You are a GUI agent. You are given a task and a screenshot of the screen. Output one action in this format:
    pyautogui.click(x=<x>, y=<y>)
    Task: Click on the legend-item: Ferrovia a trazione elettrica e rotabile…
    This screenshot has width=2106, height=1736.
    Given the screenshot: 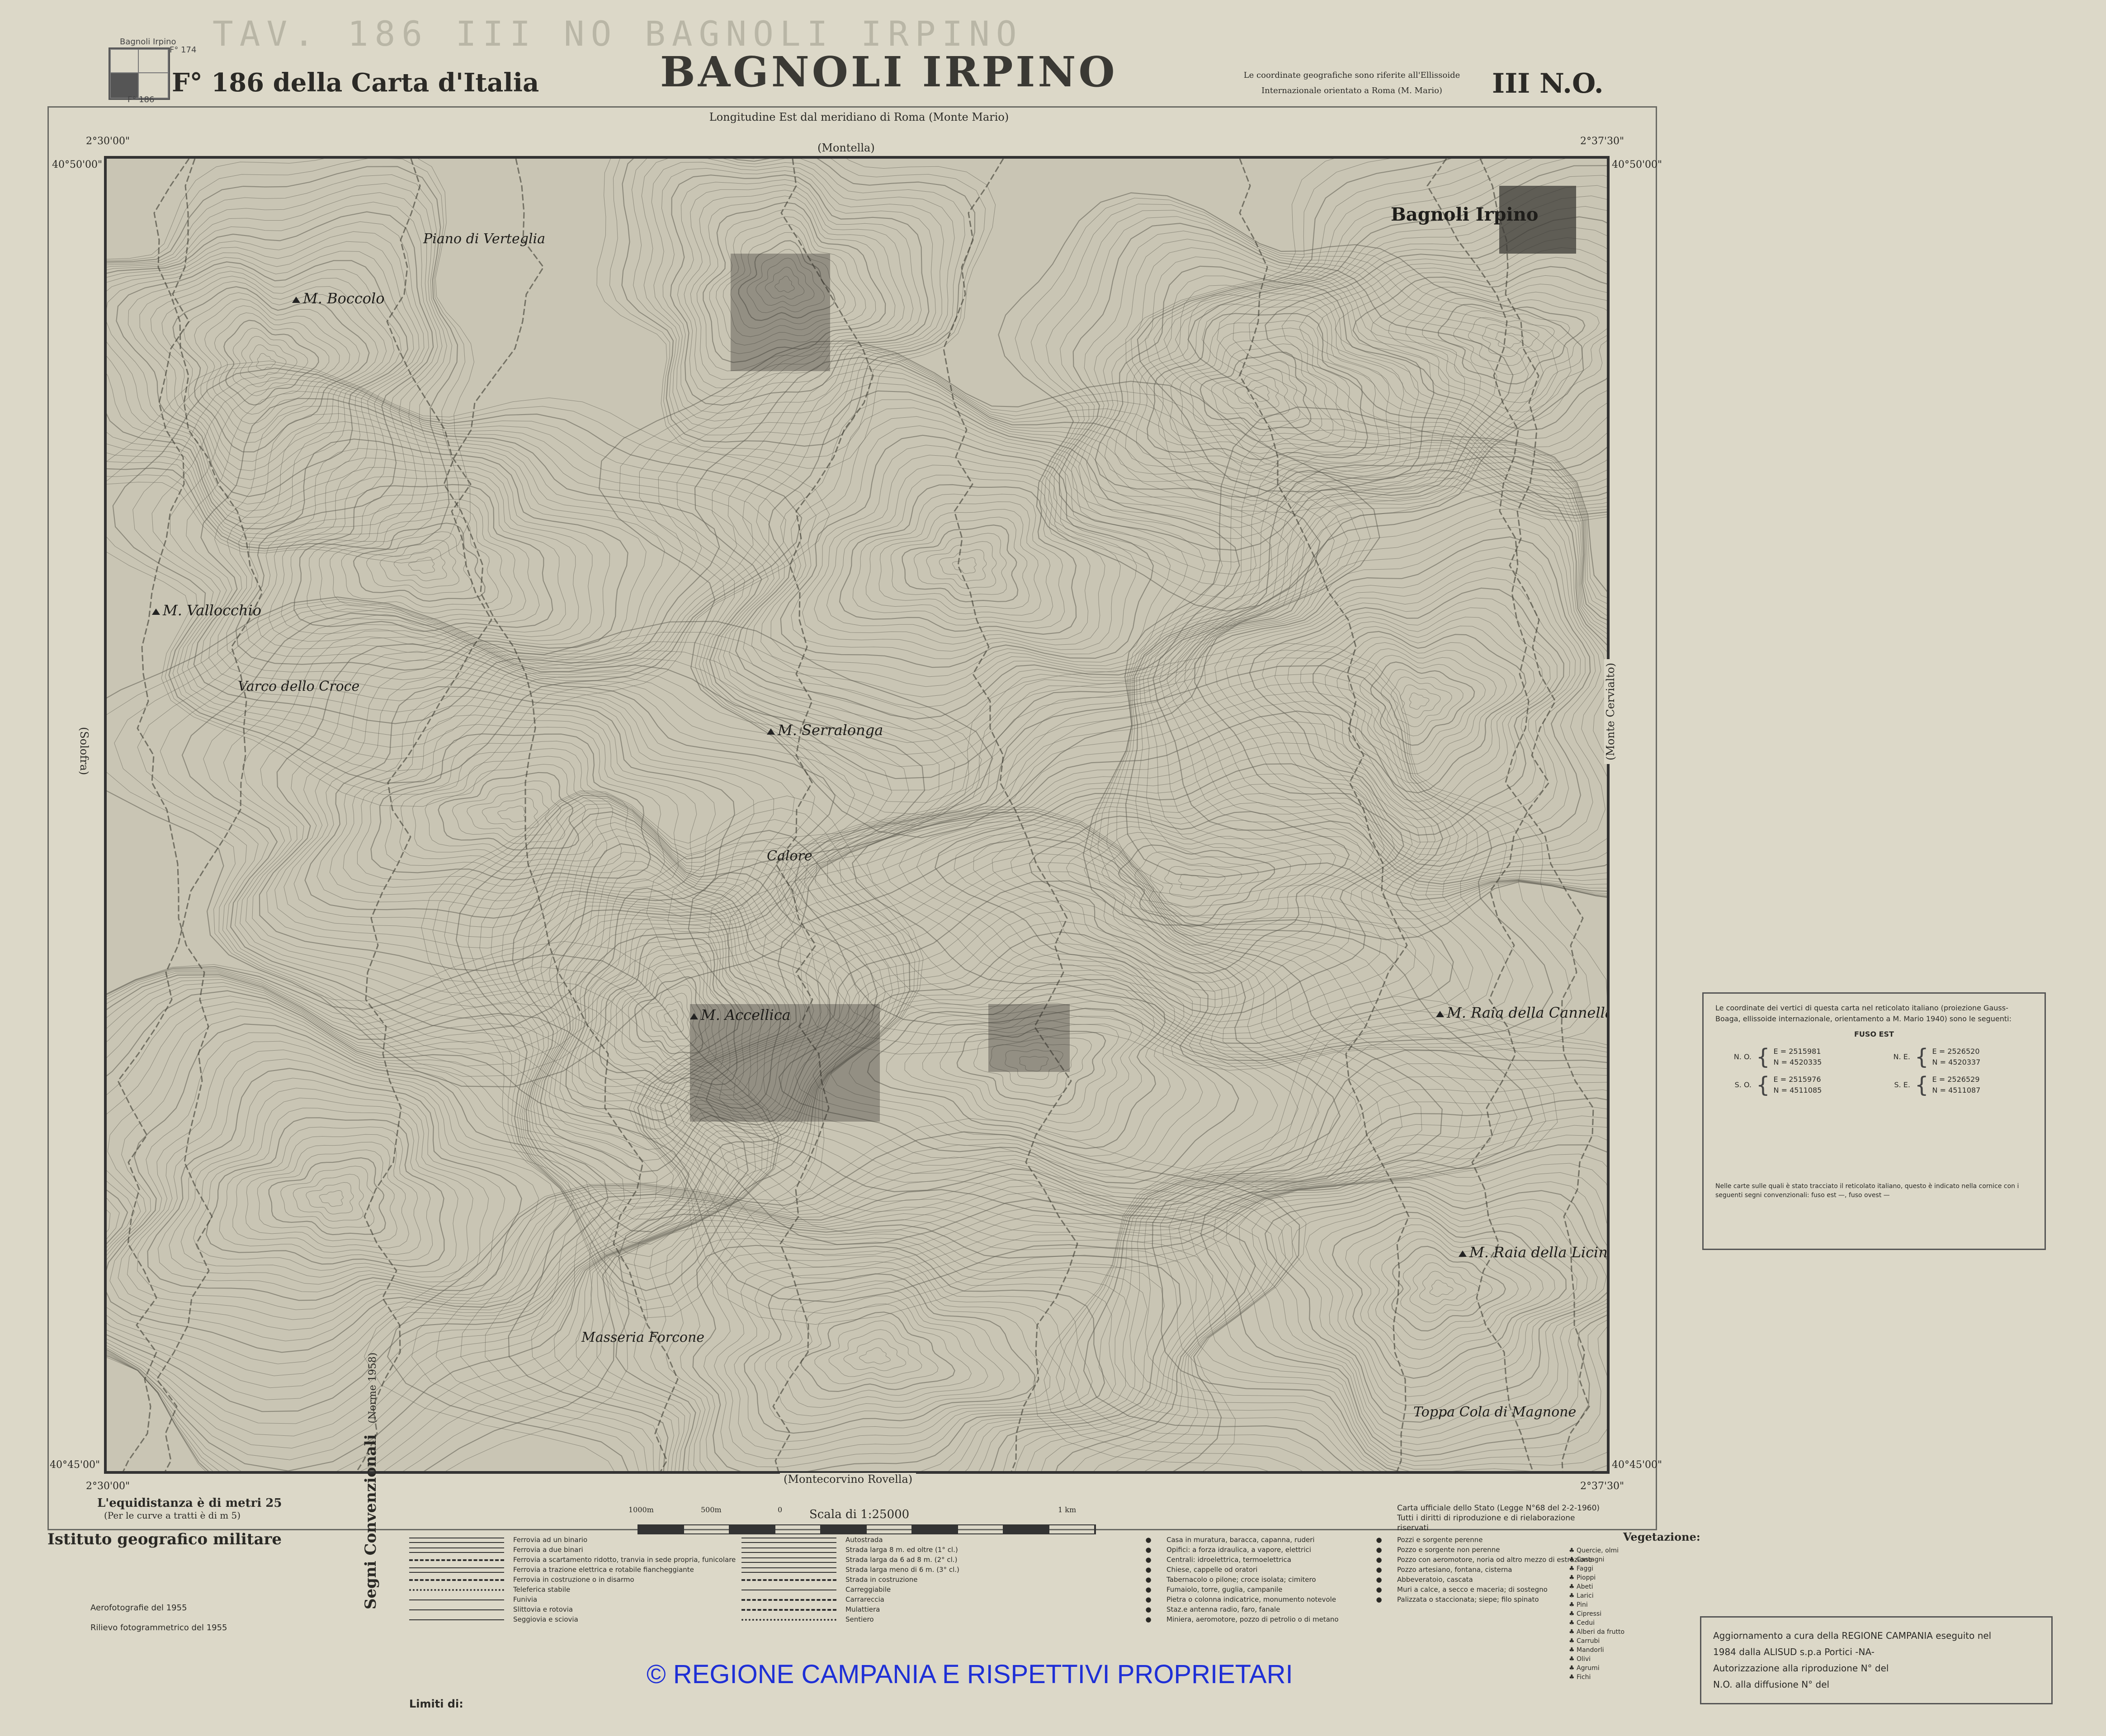 What is the action you would take?
    pyautogui.click(x=572, y=1570)
    